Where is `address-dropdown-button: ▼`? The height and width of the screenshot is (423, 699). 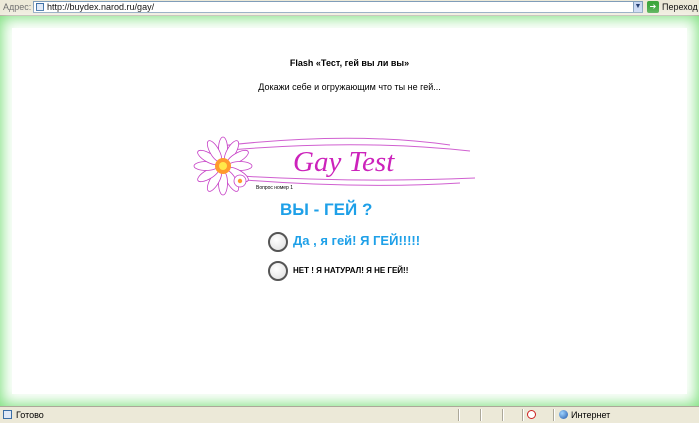
address-dropdown-button: ▼ is located at coordinates (638, 7).